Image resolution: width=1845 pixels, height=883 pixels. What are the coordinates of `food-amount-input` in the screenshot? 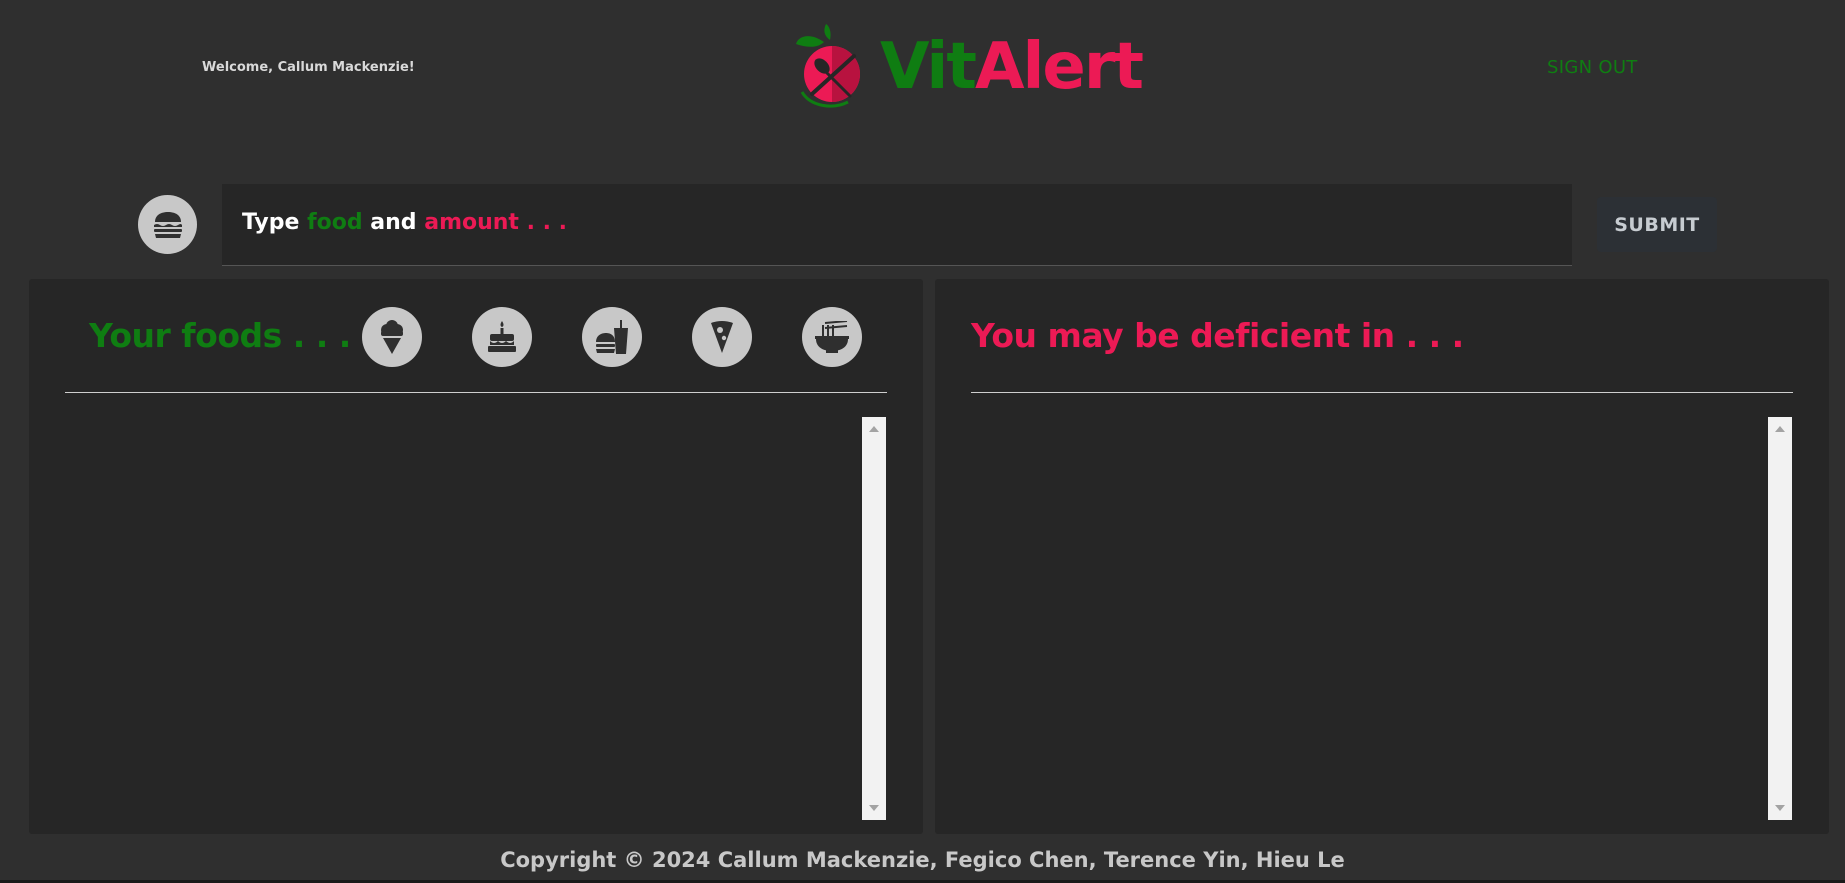 It's located at (897, 224).